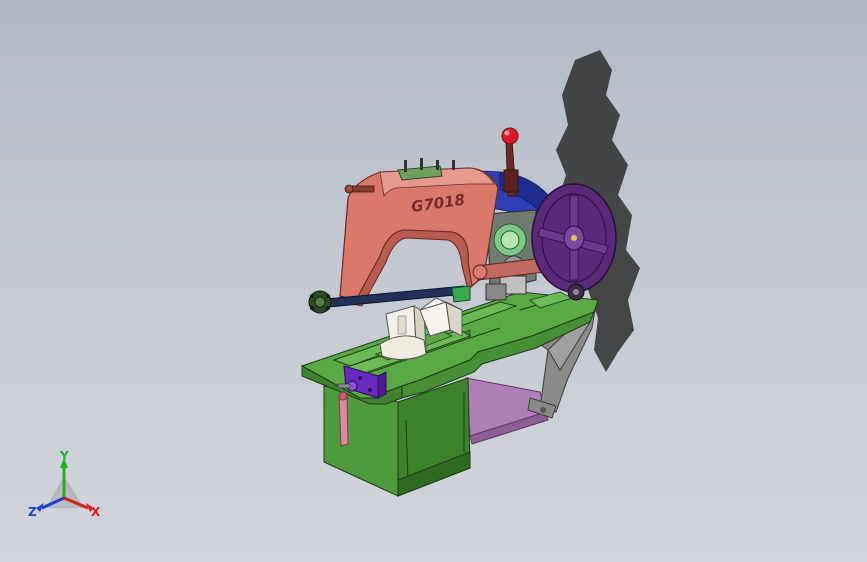 The height and width of the screenshot is (562, 867). I want to click on control-lever, so click(511, 168).